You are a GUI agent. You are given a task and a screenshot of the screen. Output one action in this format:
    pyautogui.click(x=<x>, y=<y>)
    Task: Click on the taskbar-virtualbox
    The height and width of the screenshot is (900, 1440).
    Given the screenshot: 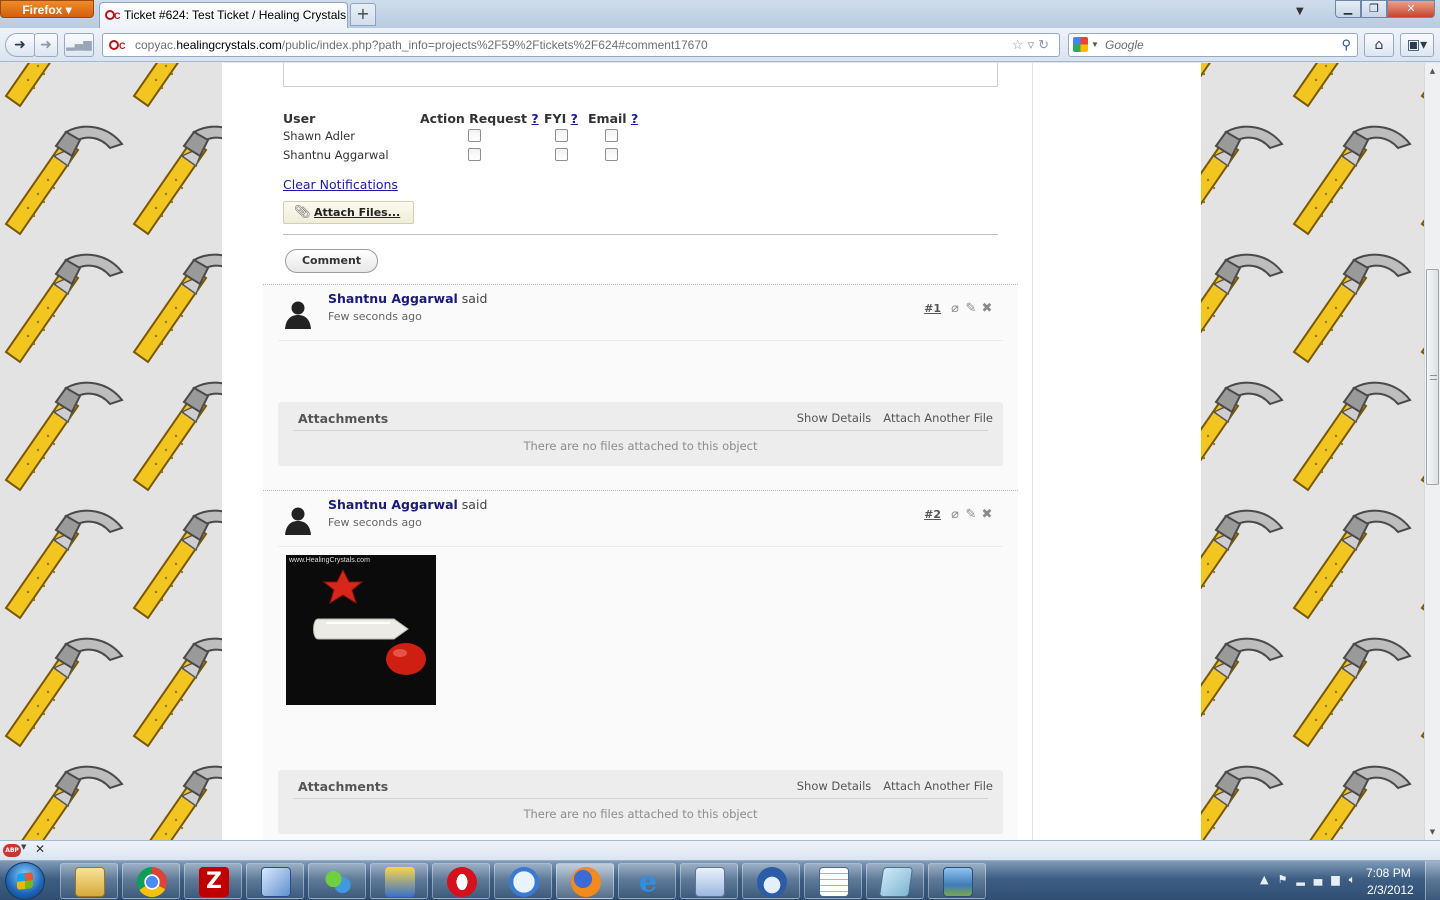 What is the action you would take?
    pyautogui.click(x=275, y=881)
    